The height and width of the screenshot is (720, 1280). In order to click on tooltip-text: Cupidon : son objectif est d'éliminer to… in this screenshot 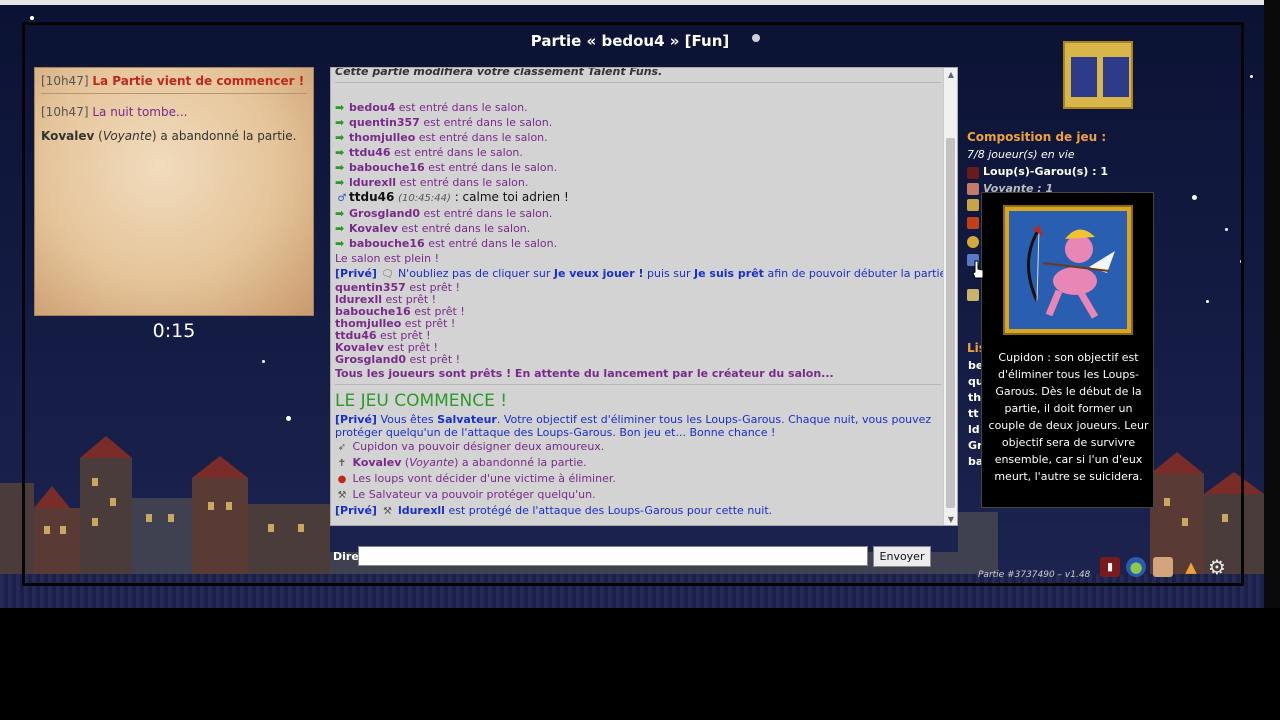, I will do `click(1068, 417)`.